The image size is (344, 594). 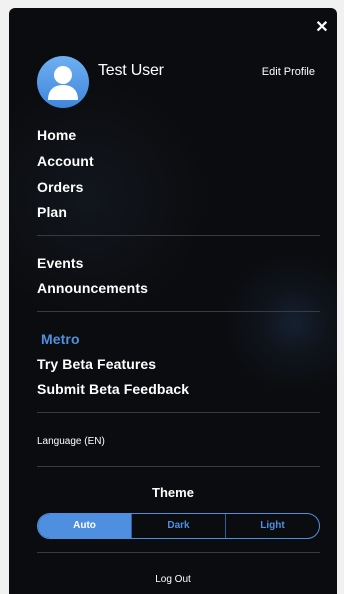 I want to click on nav-item-plan: Plan, so click(x=52, y=212).